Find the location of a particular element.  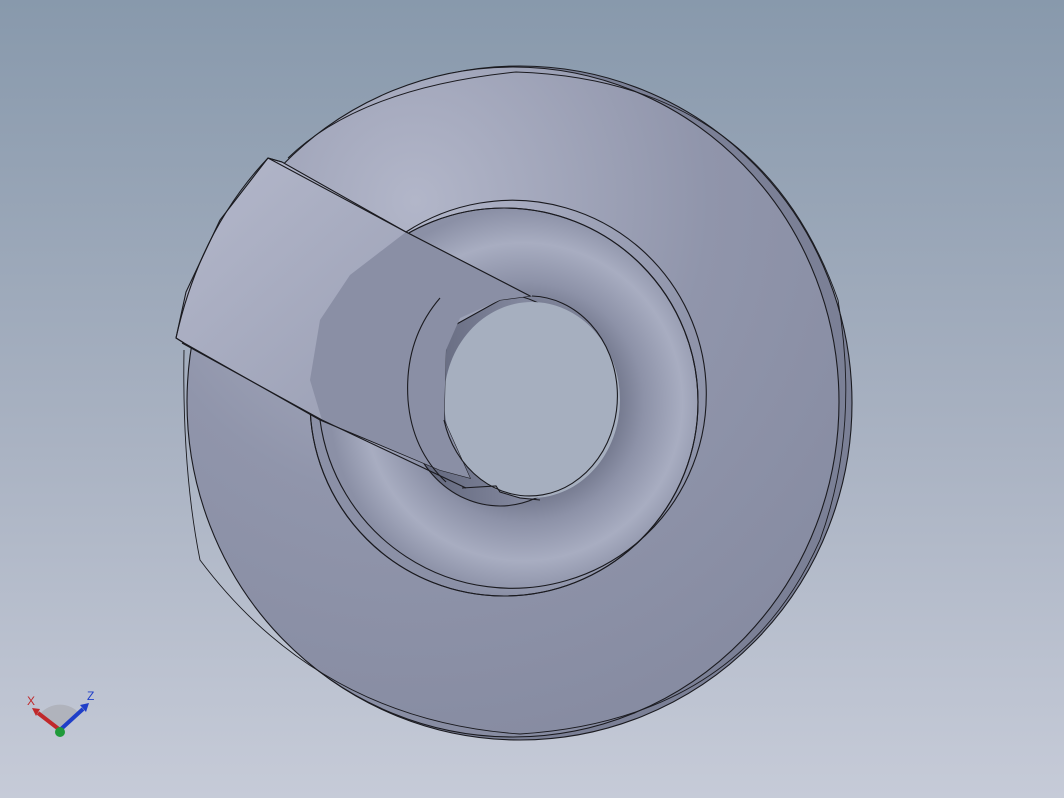

y-axis-dot is located at coordinates (60, 732).